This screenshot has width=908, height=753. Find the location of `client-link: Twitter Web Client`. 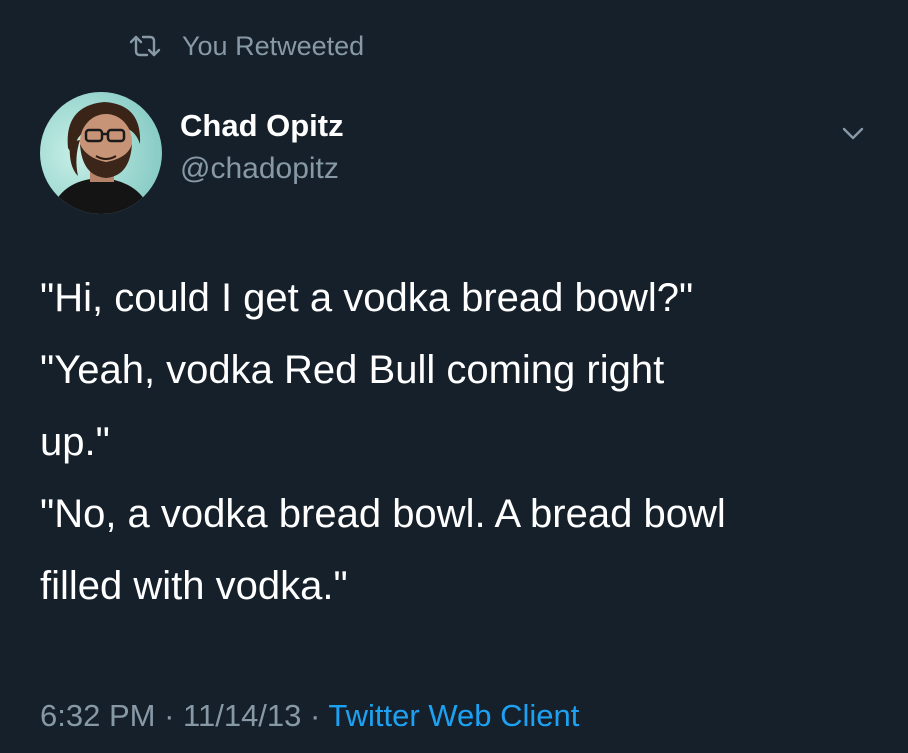

client-link: Twitter Web Client is located at coordinates (453, 715).